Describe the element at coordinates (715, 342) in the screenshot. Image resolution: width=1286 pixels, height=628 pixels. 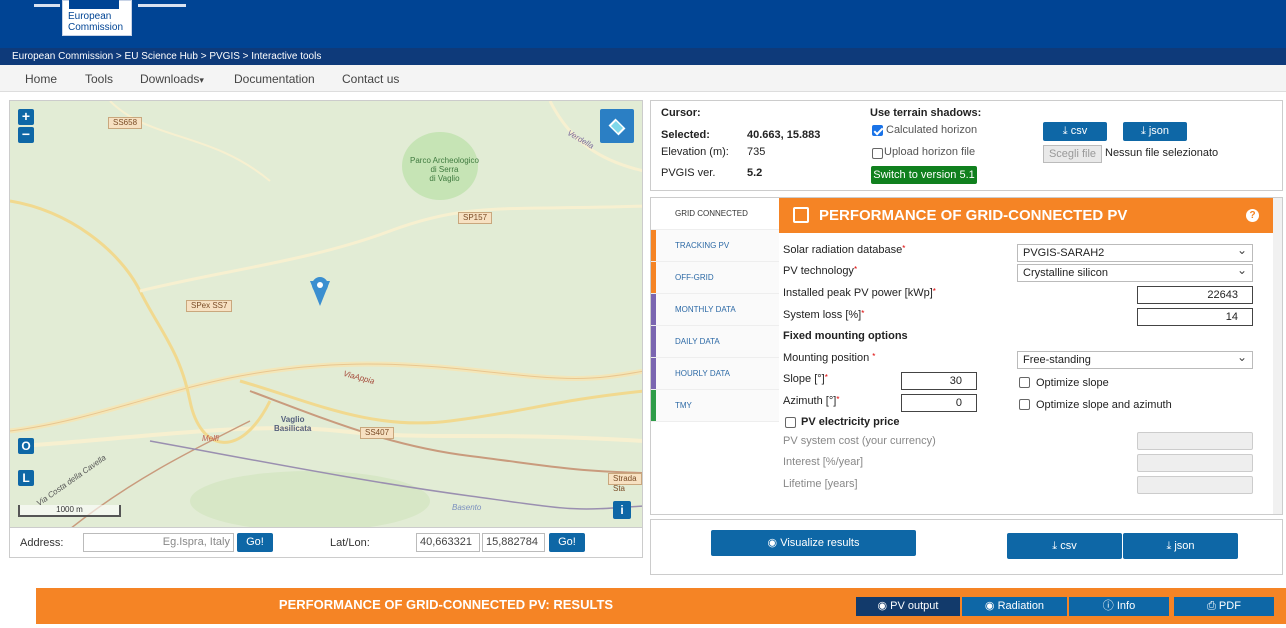
I see `tab-daily-data: DAILY DATA` at that location.